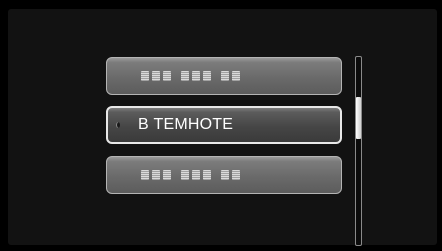  I want to click on scroll-thumb, so click(358, 118).